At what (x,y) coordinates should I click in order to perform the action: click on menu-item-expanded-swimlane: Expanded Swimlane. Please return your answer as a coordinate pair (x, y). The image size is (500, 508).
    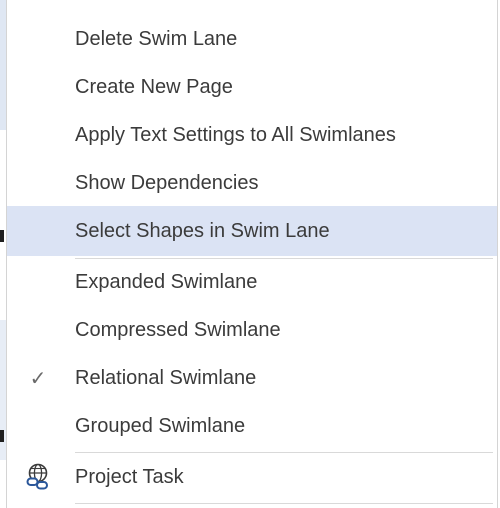
    Looking at the image, I should click on (252, 282).